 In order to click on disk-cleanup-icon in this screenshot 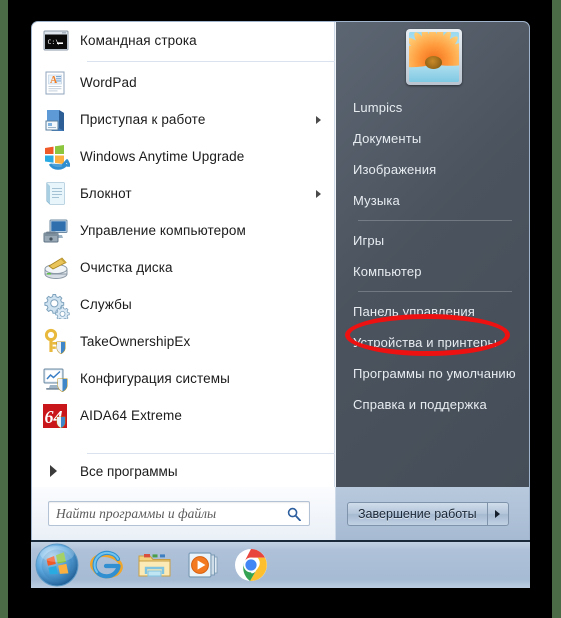, I will do `click(56, 268)`.